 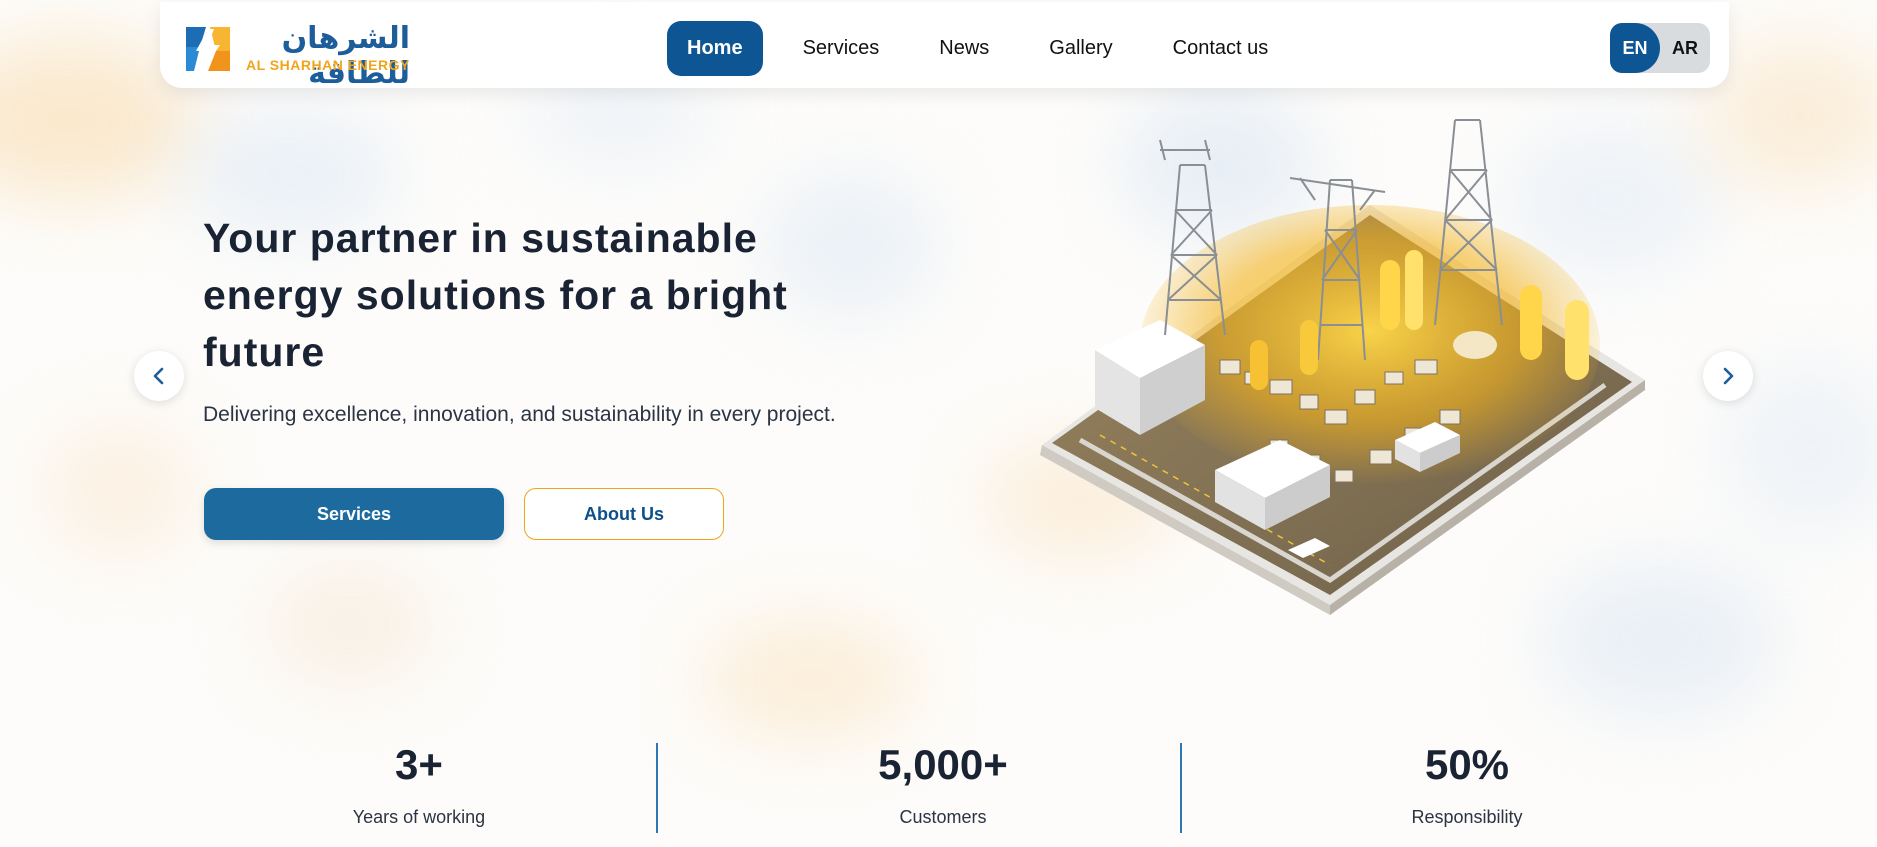 I want to click on stat-responsibility: 50% Responsibility, so click(x=1467, y=781).